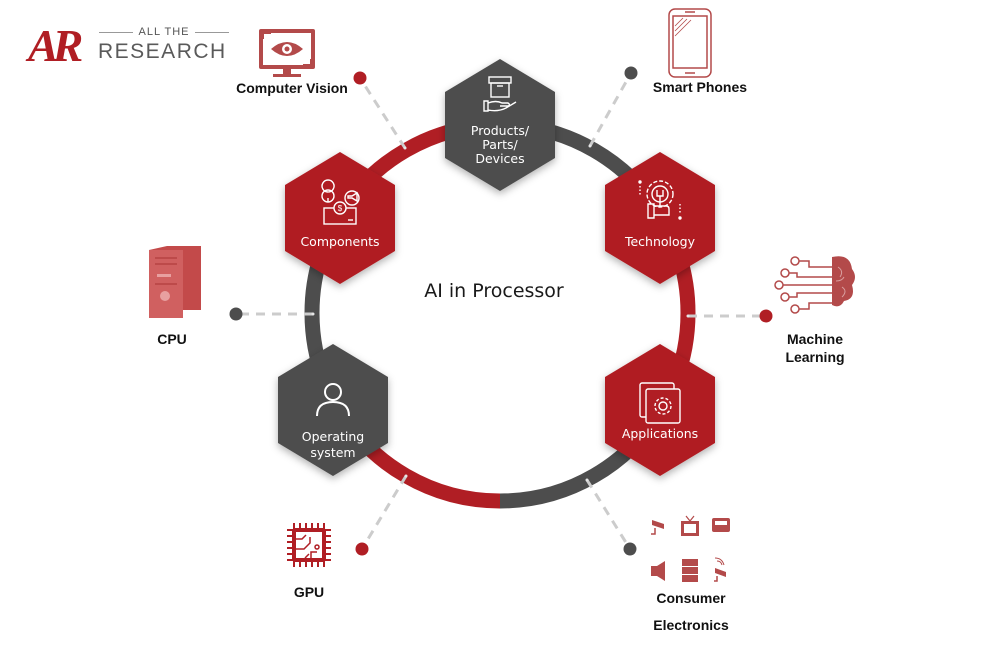  Describe the element at coordinates (610, 109) in the screenshot. I see `connector-smart-phones` at that location.